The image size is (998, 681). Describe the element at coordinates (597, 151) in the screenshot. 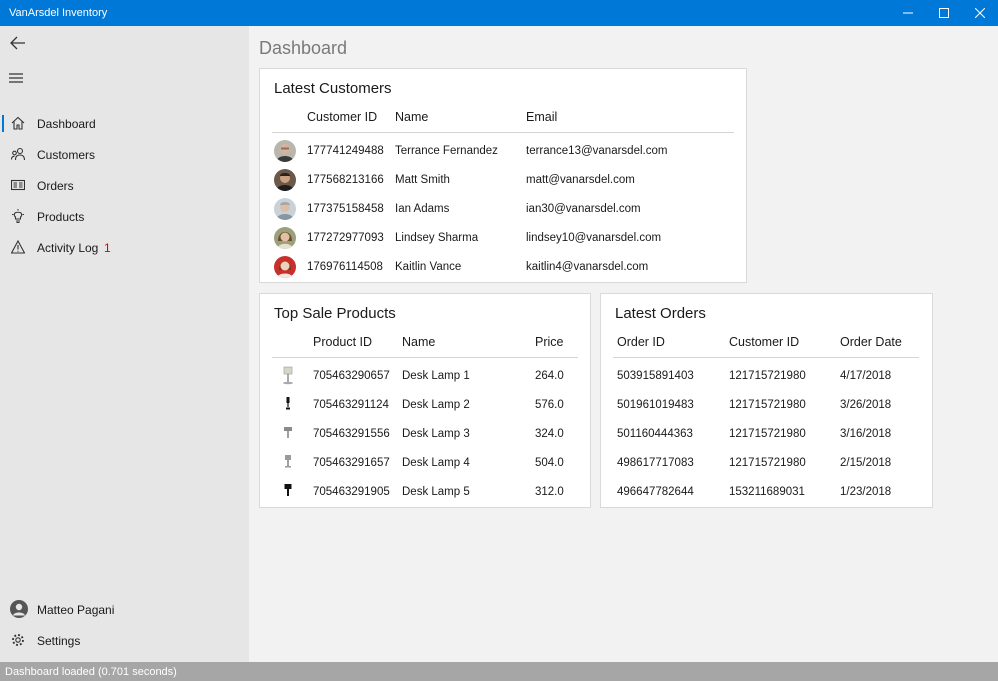

I see `customer-email: terrance13@vanarsdel.com` at that location.